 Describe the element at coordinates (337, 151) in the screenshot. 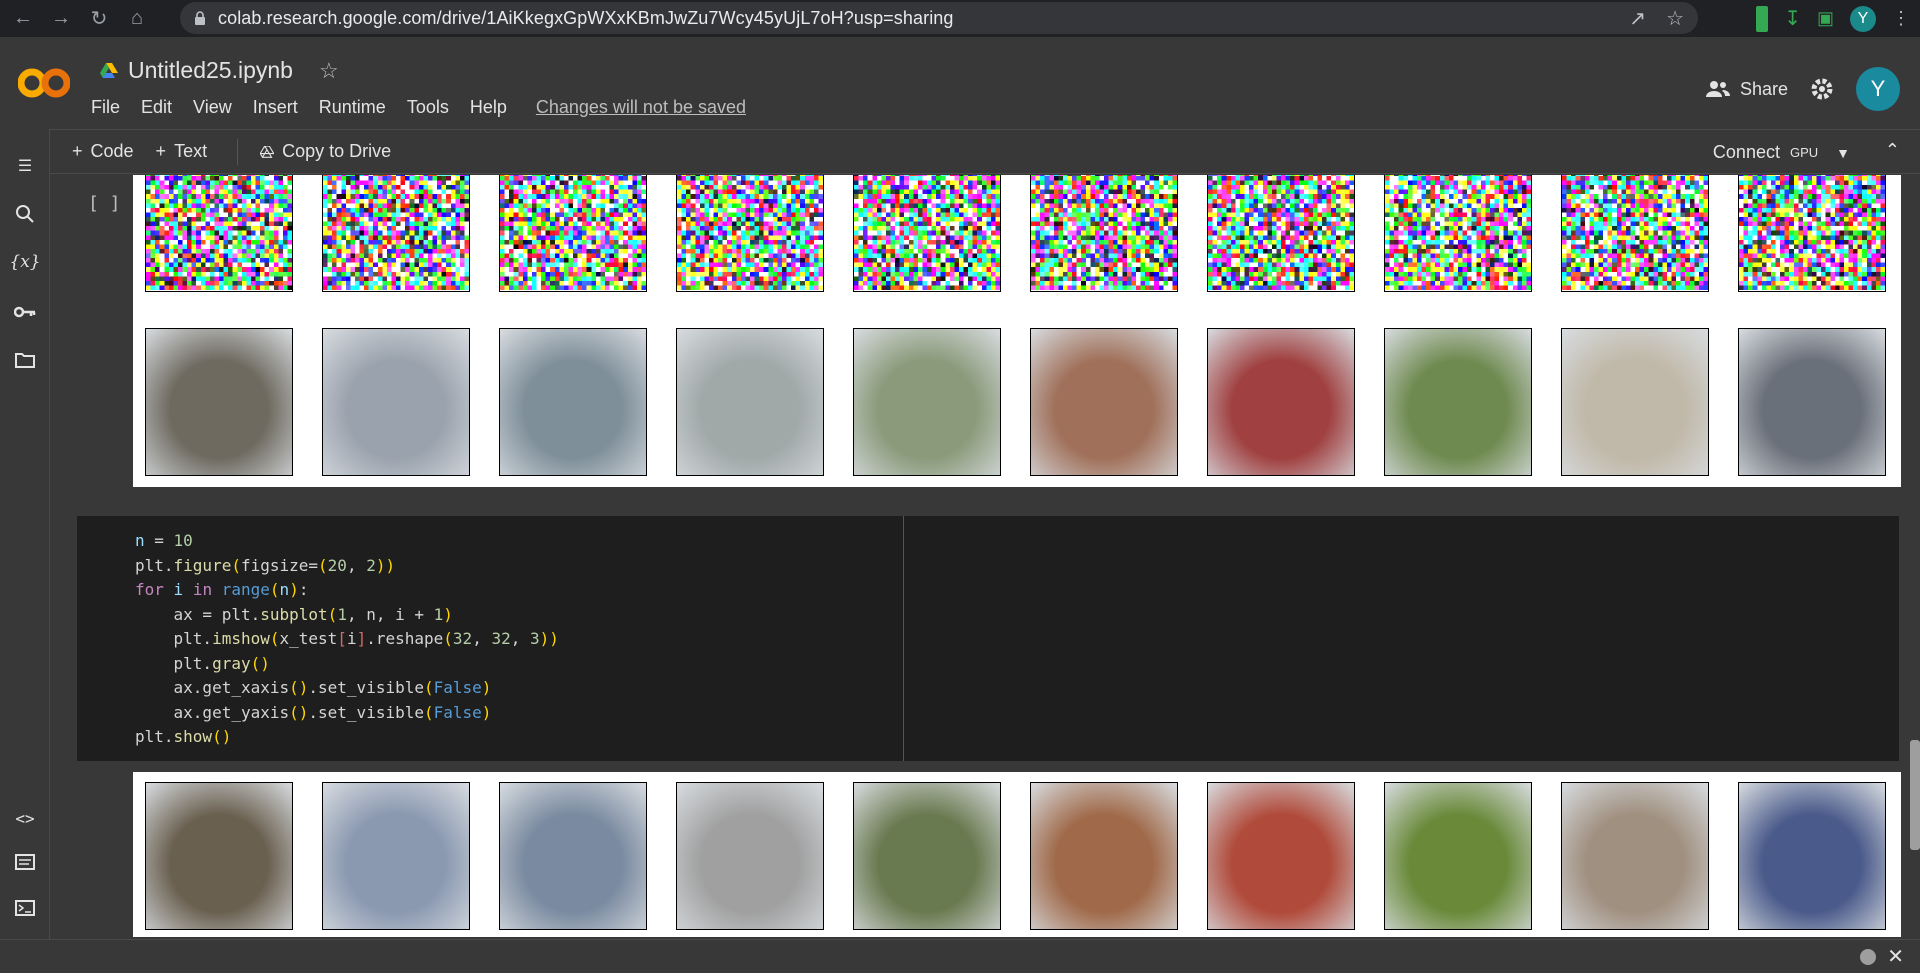

I see `copy-to-drive-label: Copy to Drive` at that location.